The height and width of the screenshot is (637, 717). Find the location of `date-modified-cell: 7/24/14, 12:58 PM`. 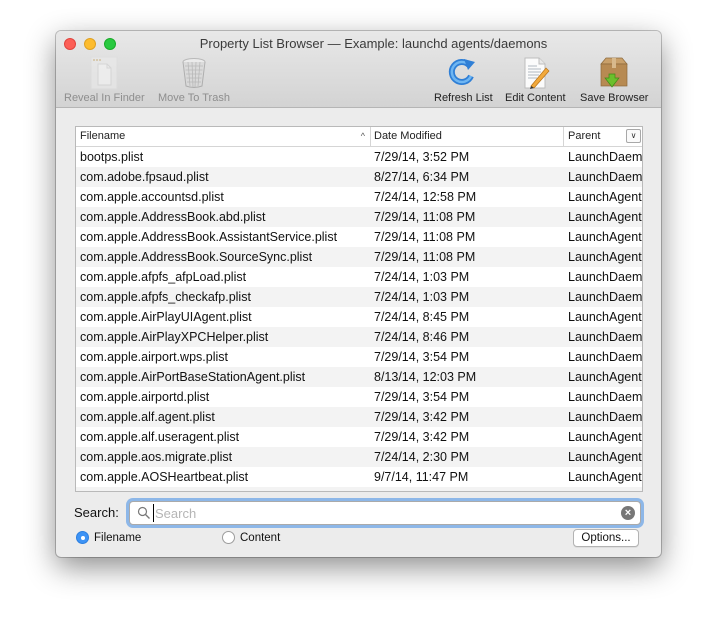

date-modified-cell: 7/24/14, 12:58 PM is located at coordinates (425, 197).